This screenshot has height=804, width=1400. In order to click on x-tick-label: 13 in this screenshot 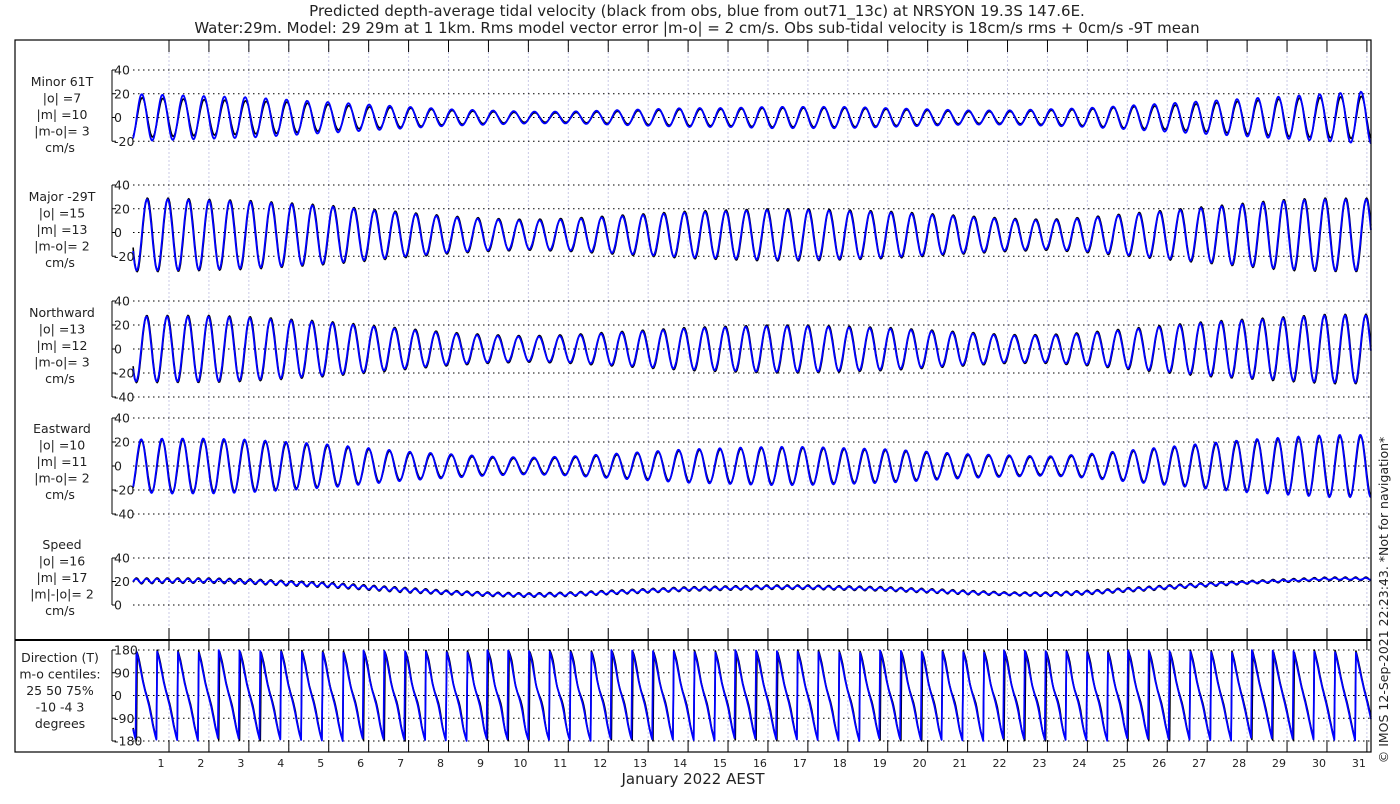, I will do `click(640, 763)`.